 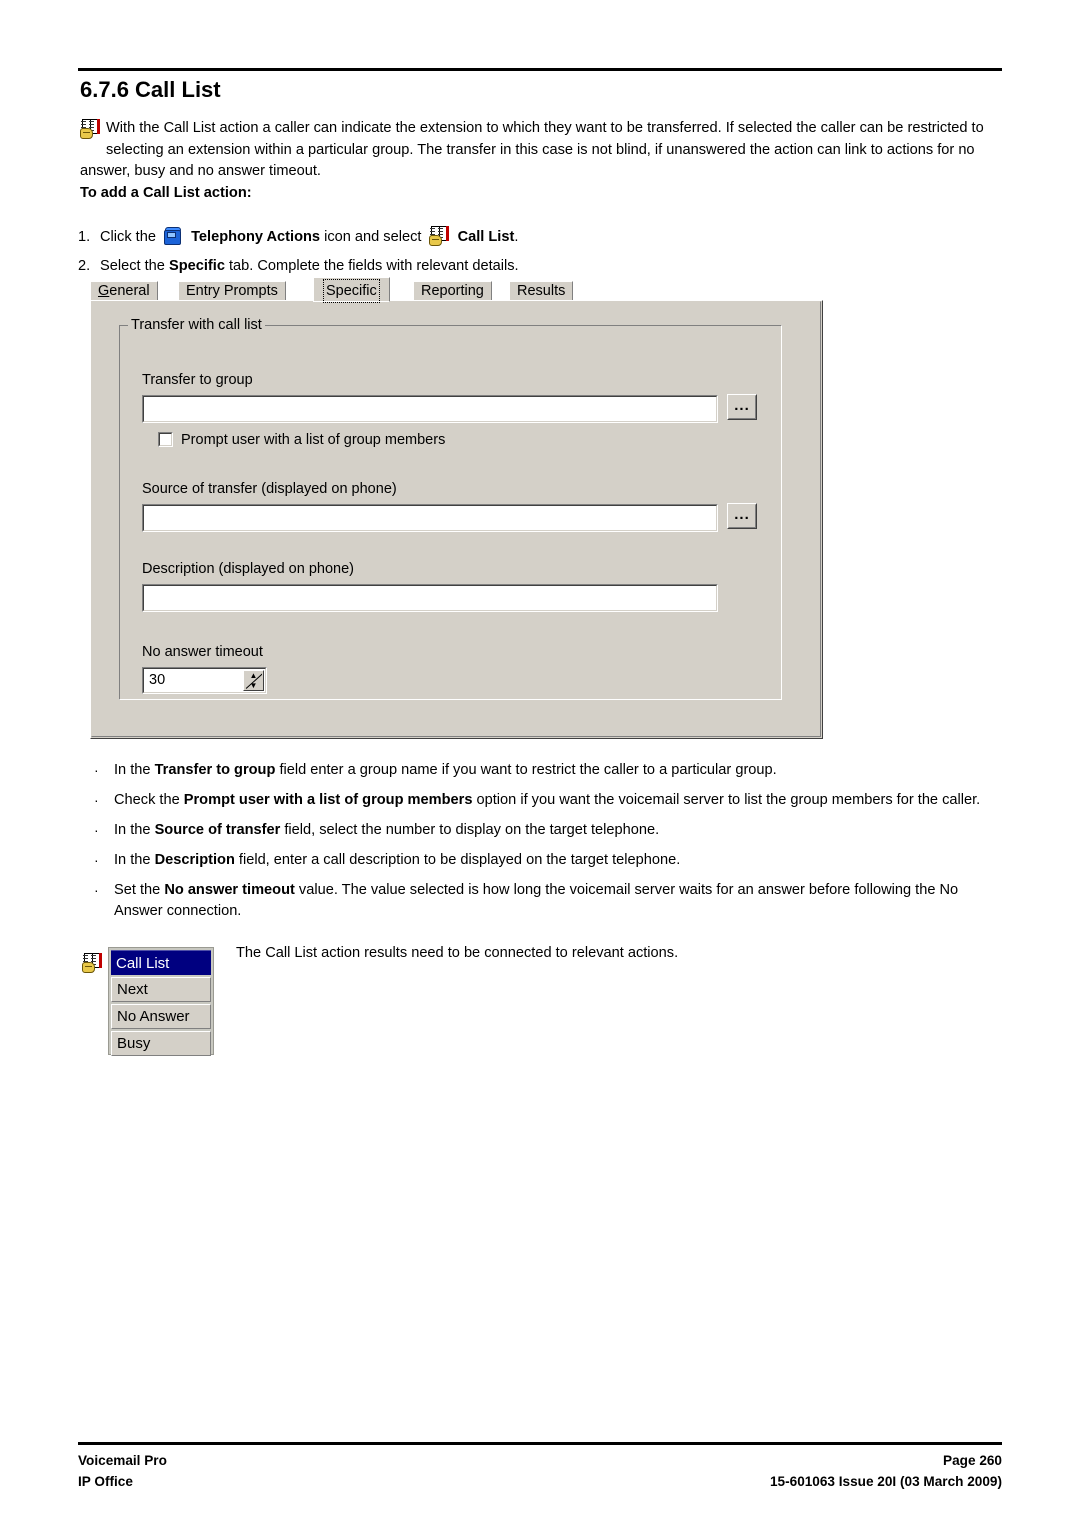 I want to click on description-input, so click(x=430, y=598).